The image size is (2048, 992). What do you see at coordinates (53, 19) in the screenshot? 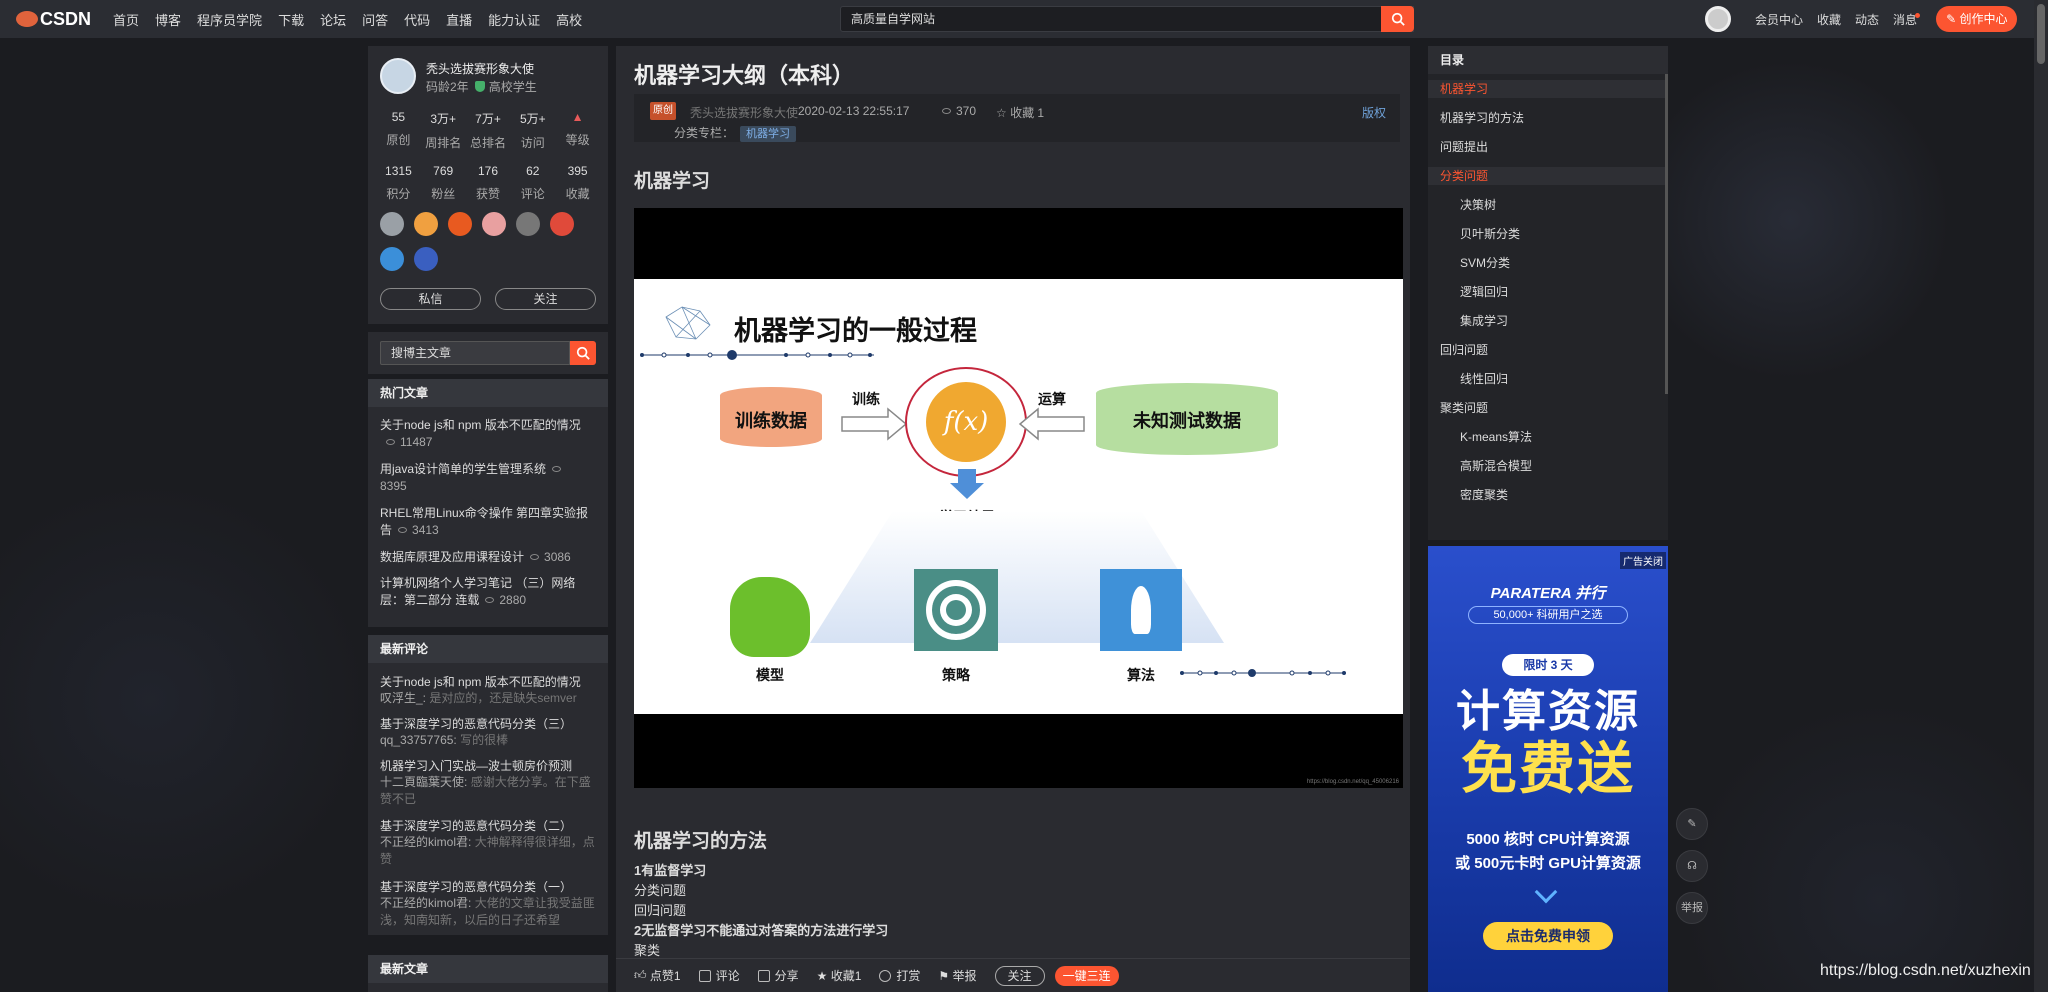
I see `csdn-logo: CSDN` at bounding box center [53, 19].